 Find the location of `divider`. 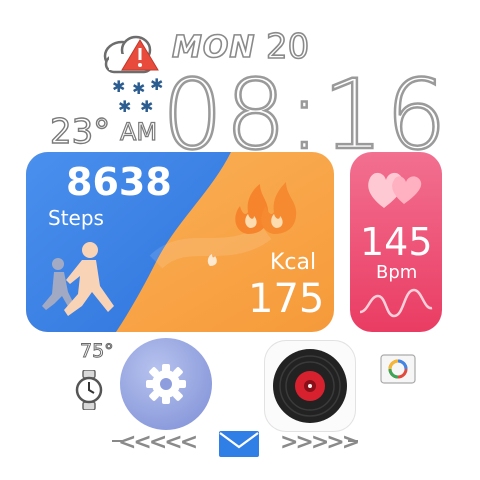

divider is located at coordinates (353, 441).